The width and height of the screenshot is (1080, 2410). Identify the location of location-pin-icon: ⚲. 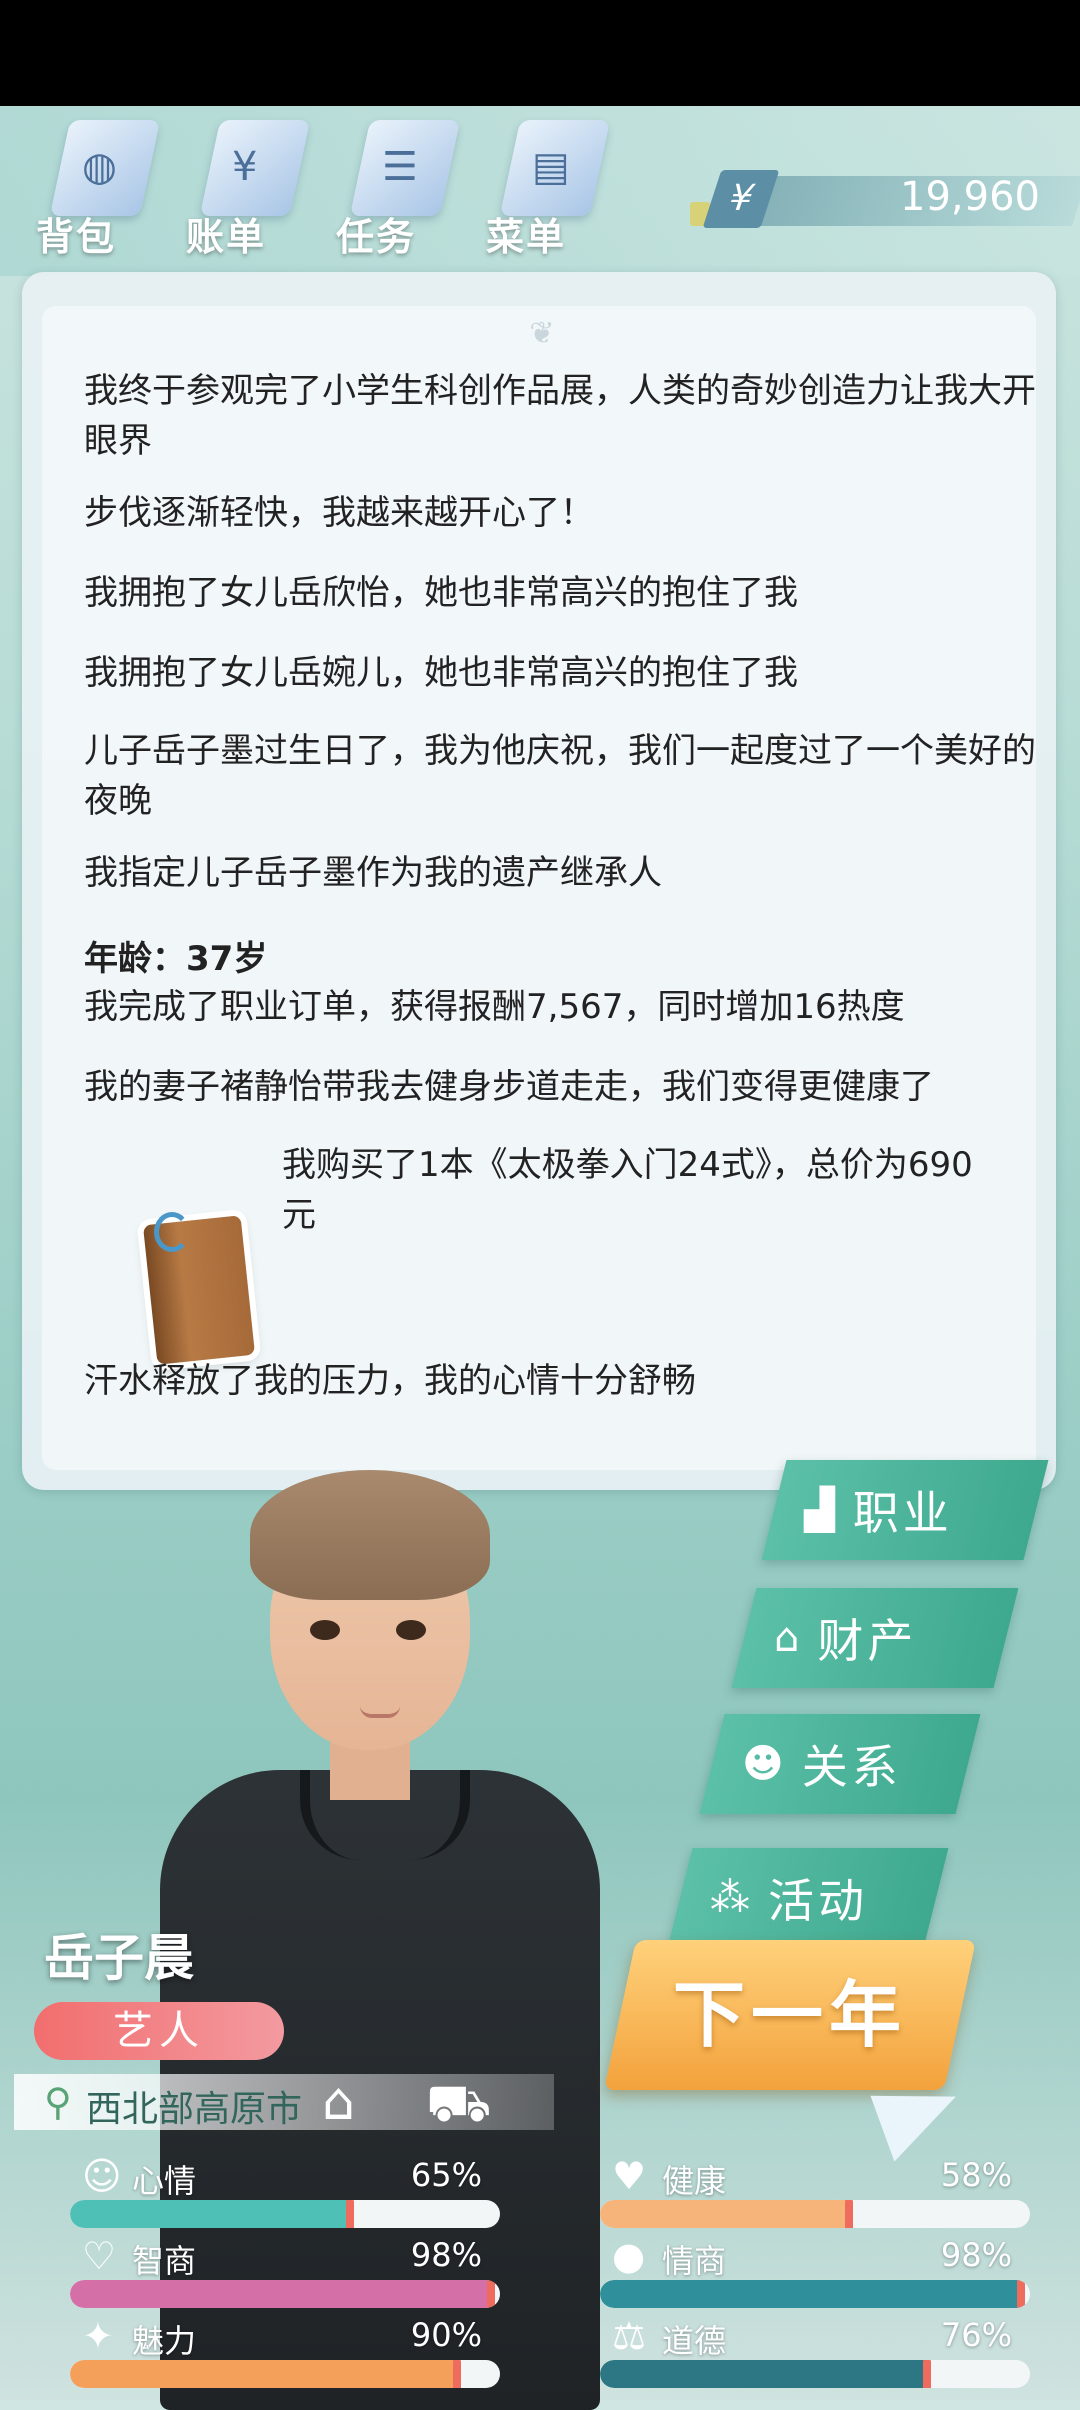
(58, 2102).